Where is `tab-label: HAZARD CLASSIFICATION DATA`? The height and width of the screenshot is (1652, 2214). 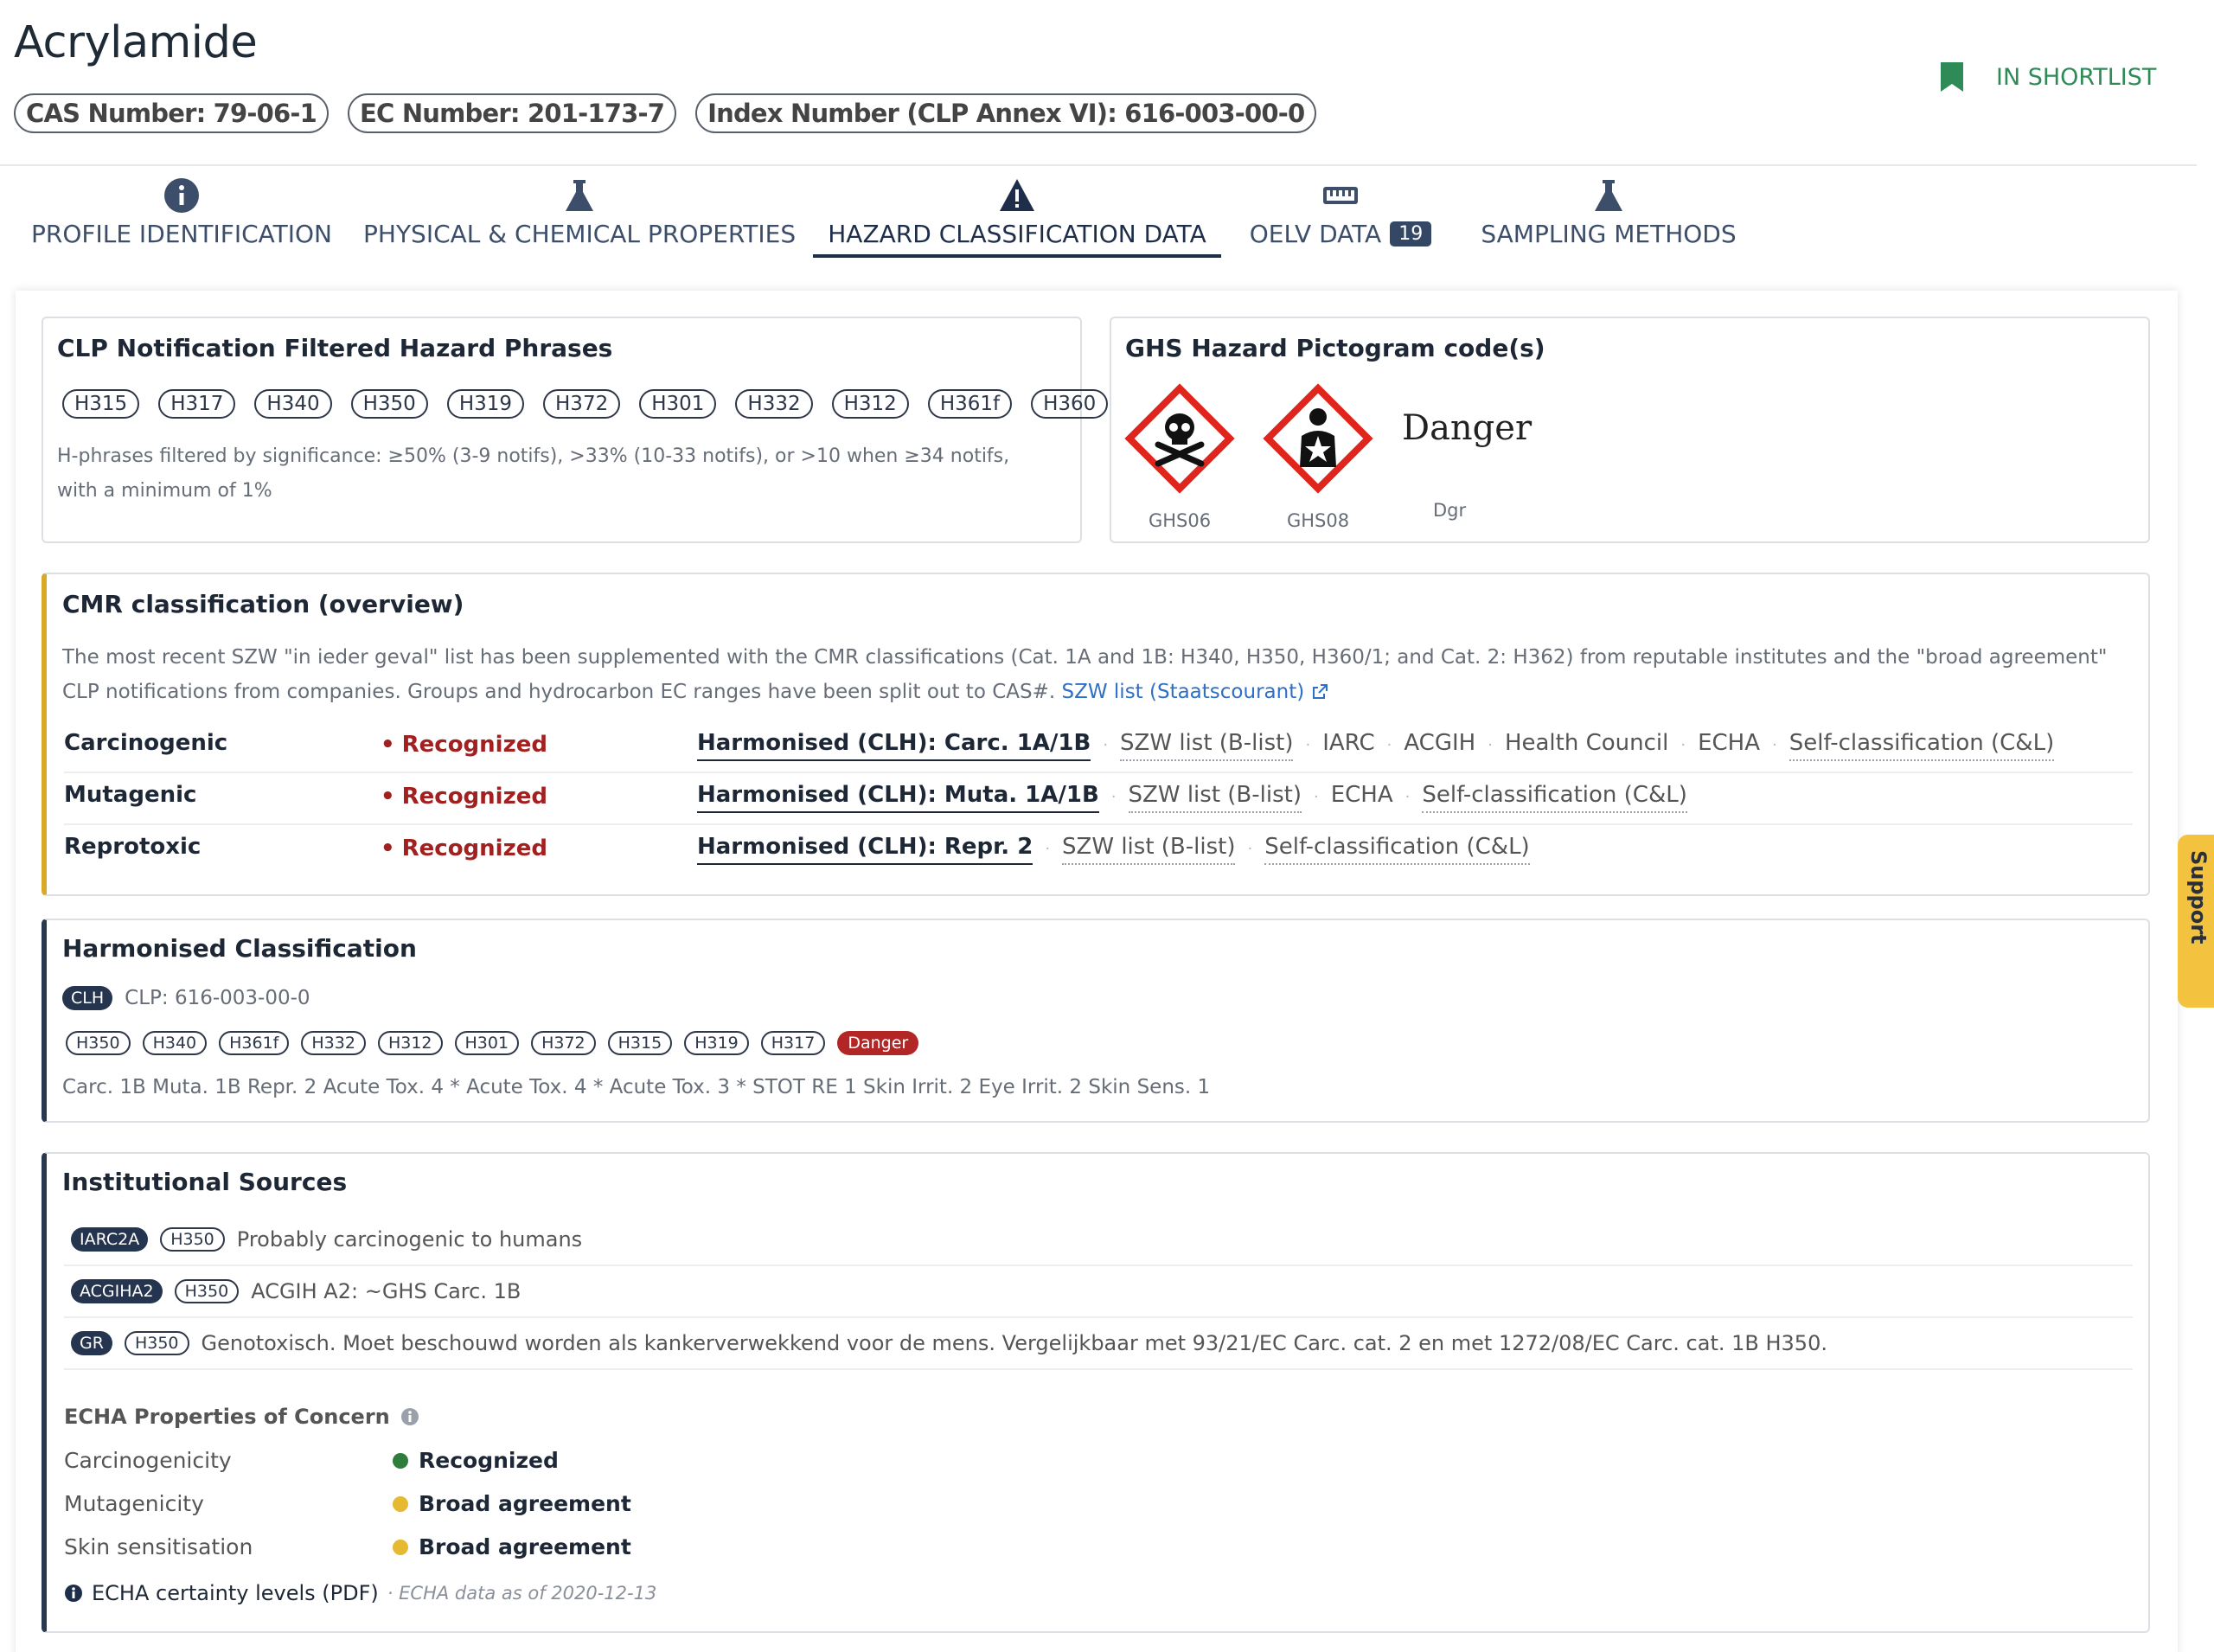 tab-label: HAZARD CLASSIFICATION DATA is located at coordinates (1017, 234).